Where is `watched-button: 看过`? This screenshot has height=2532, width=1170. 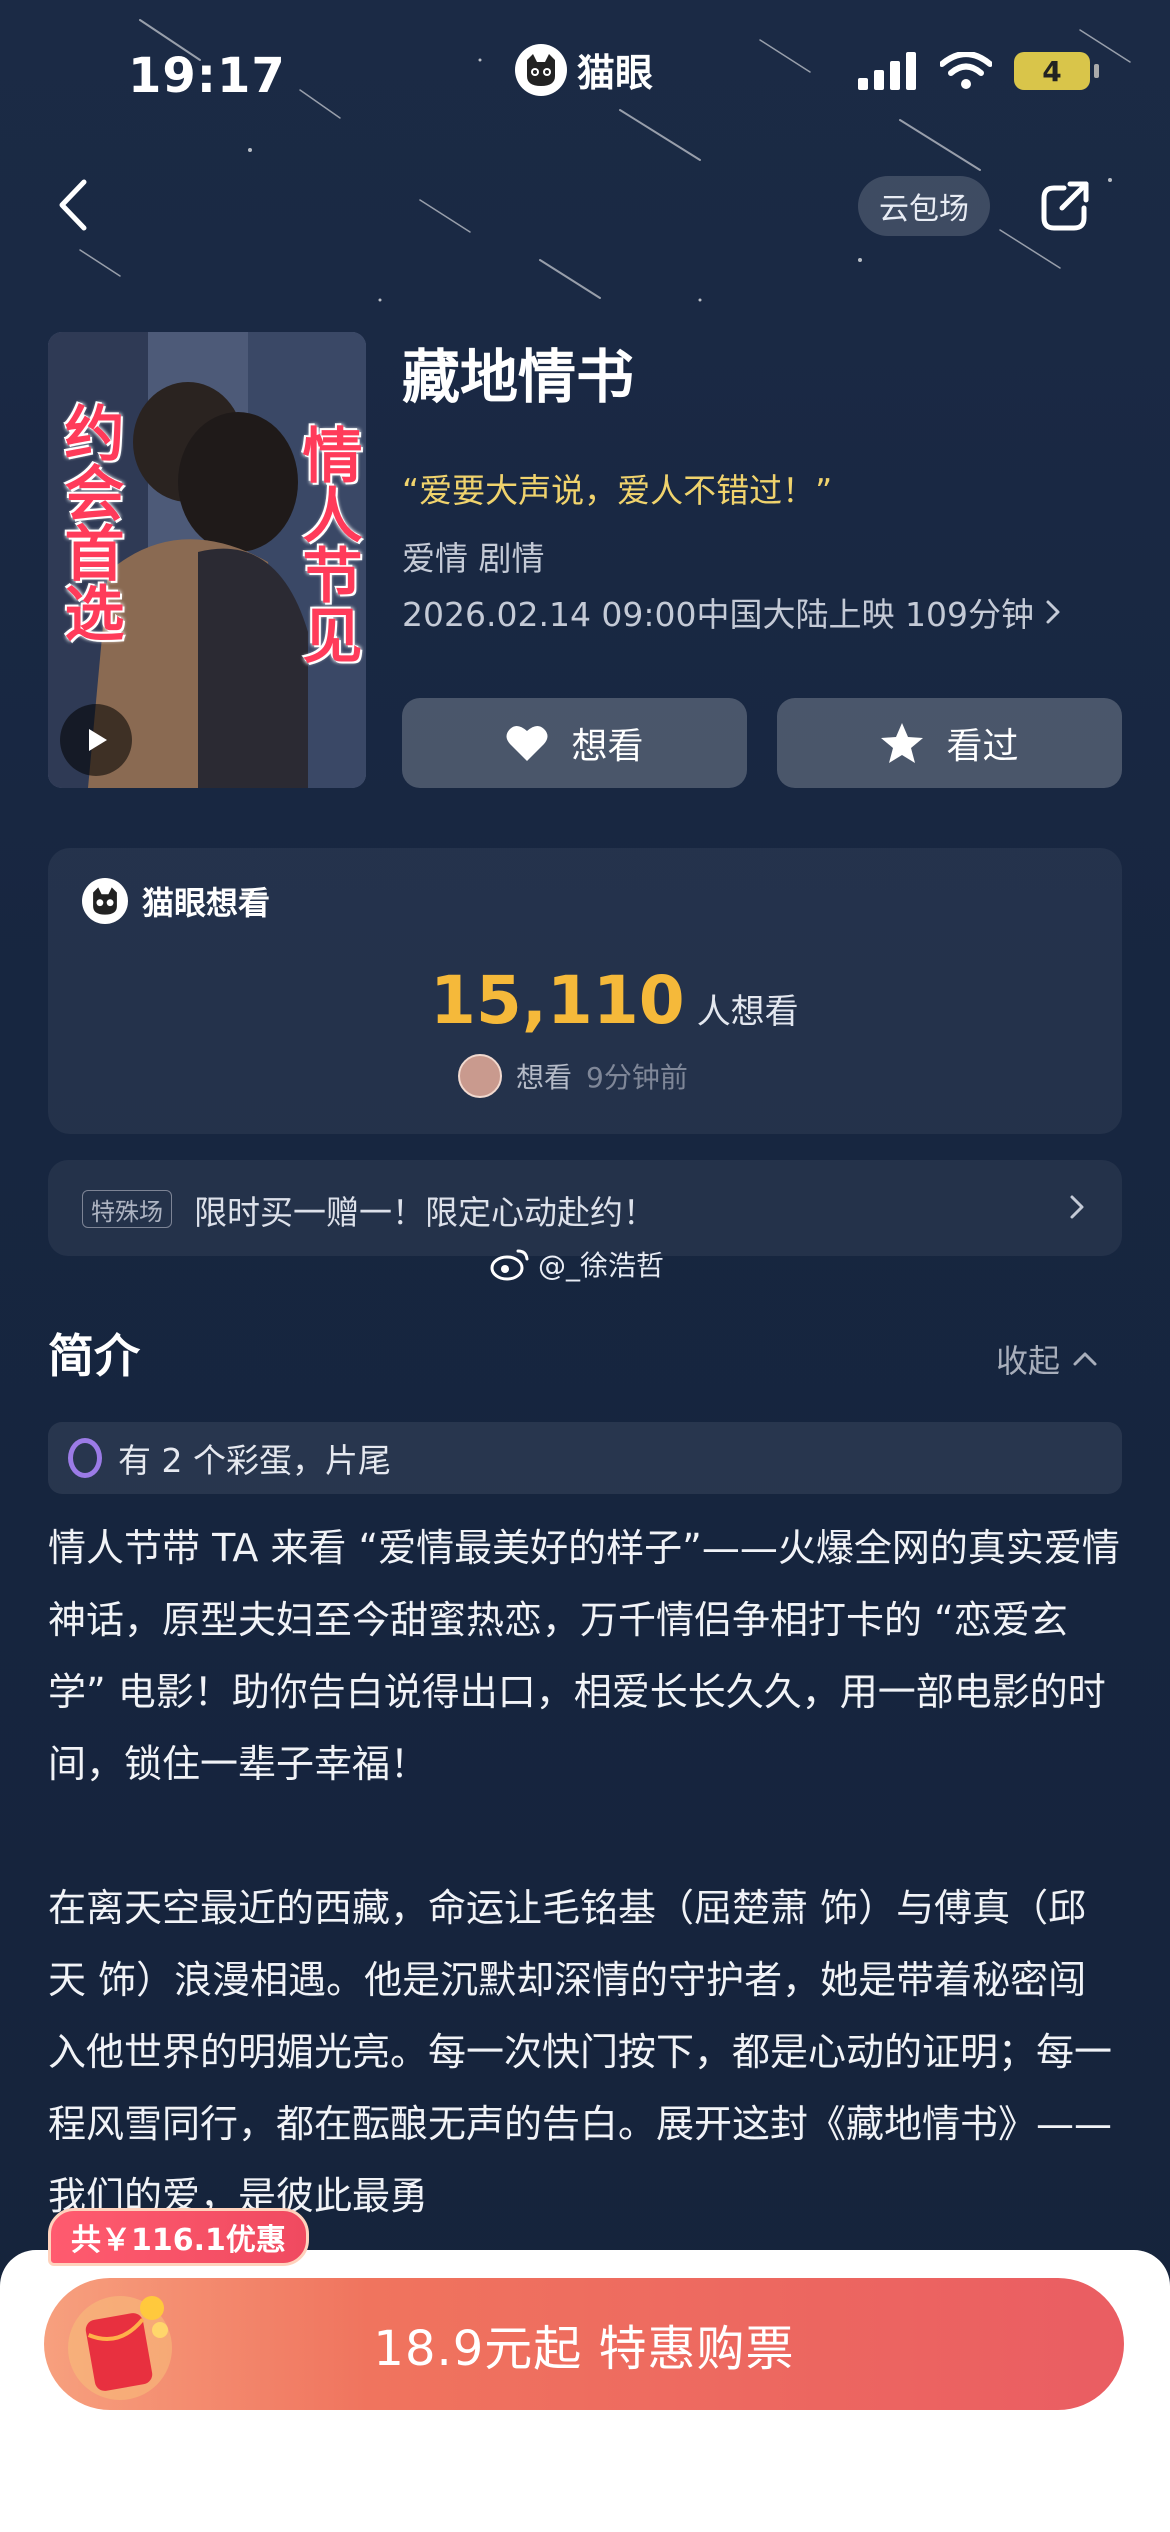
watched-button: 看过 is located at coordinates (949, 743).